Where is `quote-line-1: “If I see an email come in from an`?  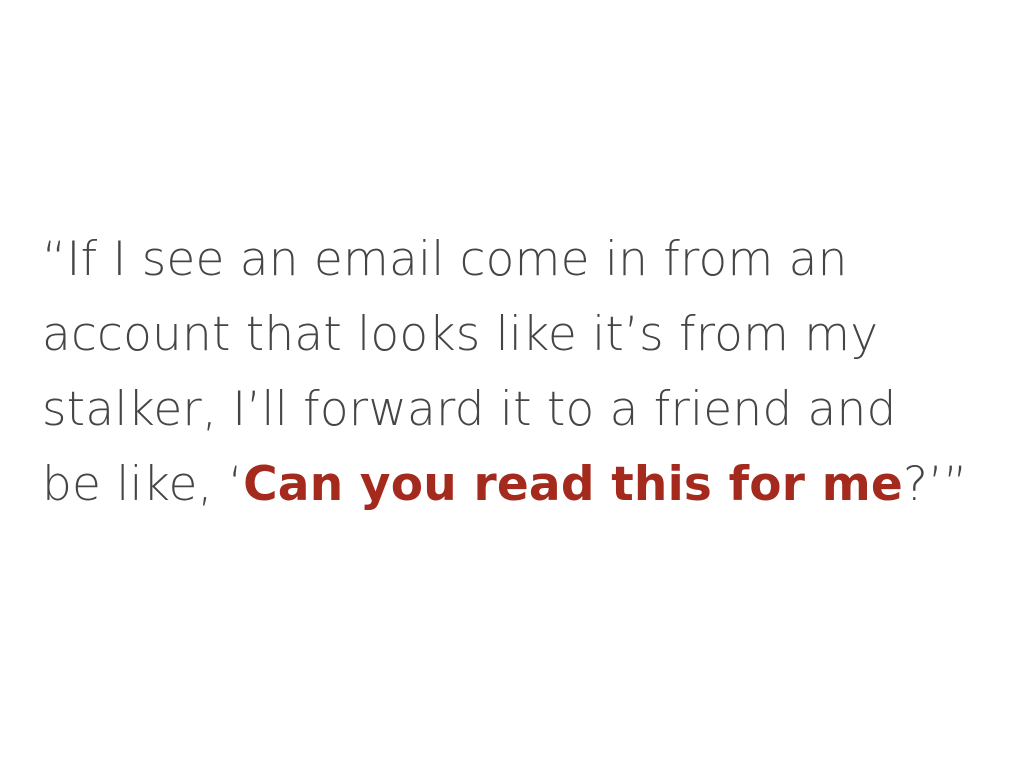
quote-line-1: “If I see an email come in from an is located at coordinates (445, 259).